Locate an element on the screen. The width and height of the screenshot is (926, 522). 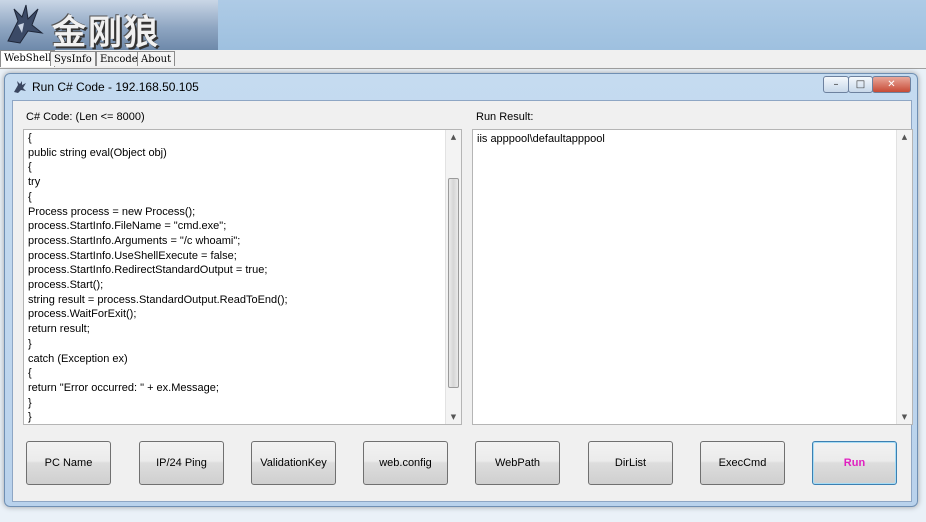
run-button: Run is located at coordinates (854, 463).